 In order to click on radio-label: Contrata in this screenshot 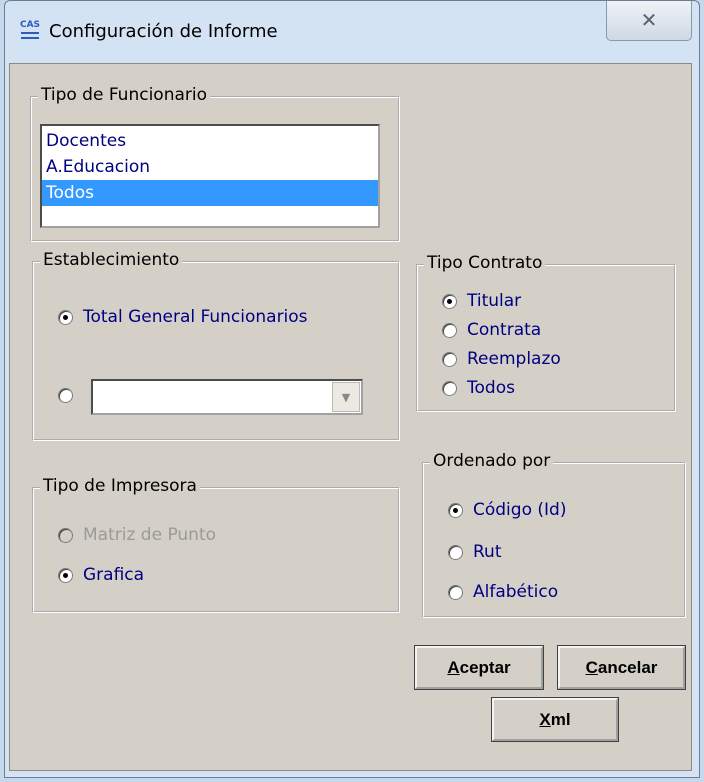, I will do `click(504, 330)`.